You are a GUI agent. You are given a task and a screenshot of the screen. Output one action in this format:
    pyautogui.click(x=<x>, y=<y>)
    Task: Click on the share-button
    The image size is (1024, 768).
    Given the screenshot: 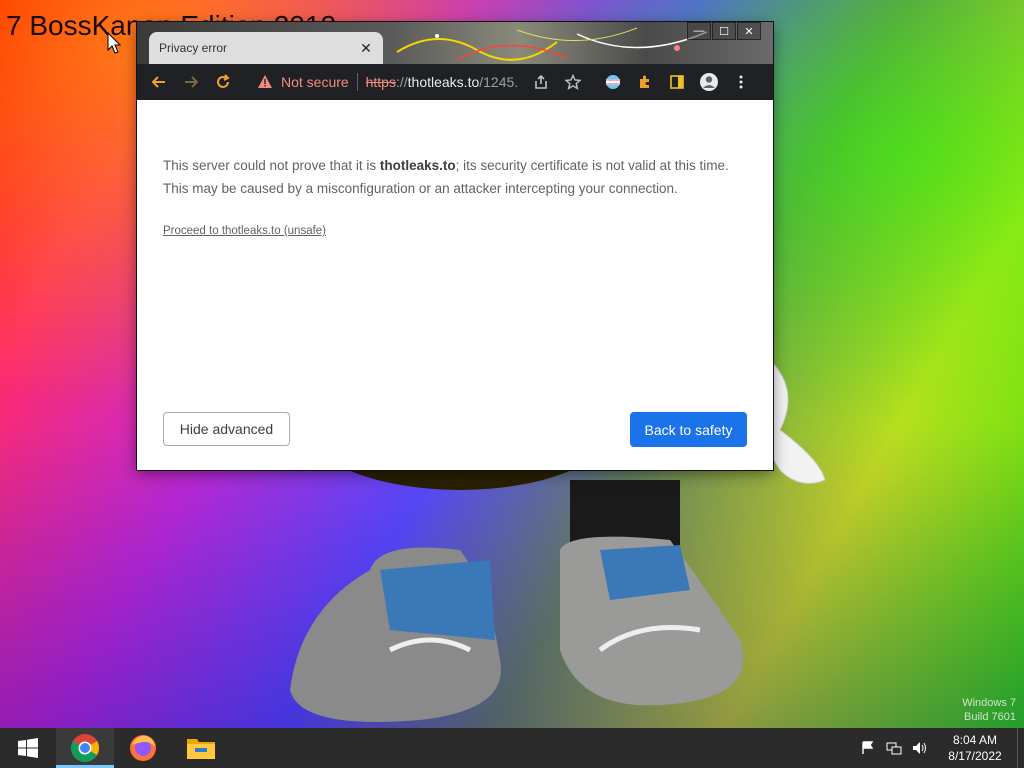 What is the action you would take?
    pyautogui.click(x=541, y=82)
    